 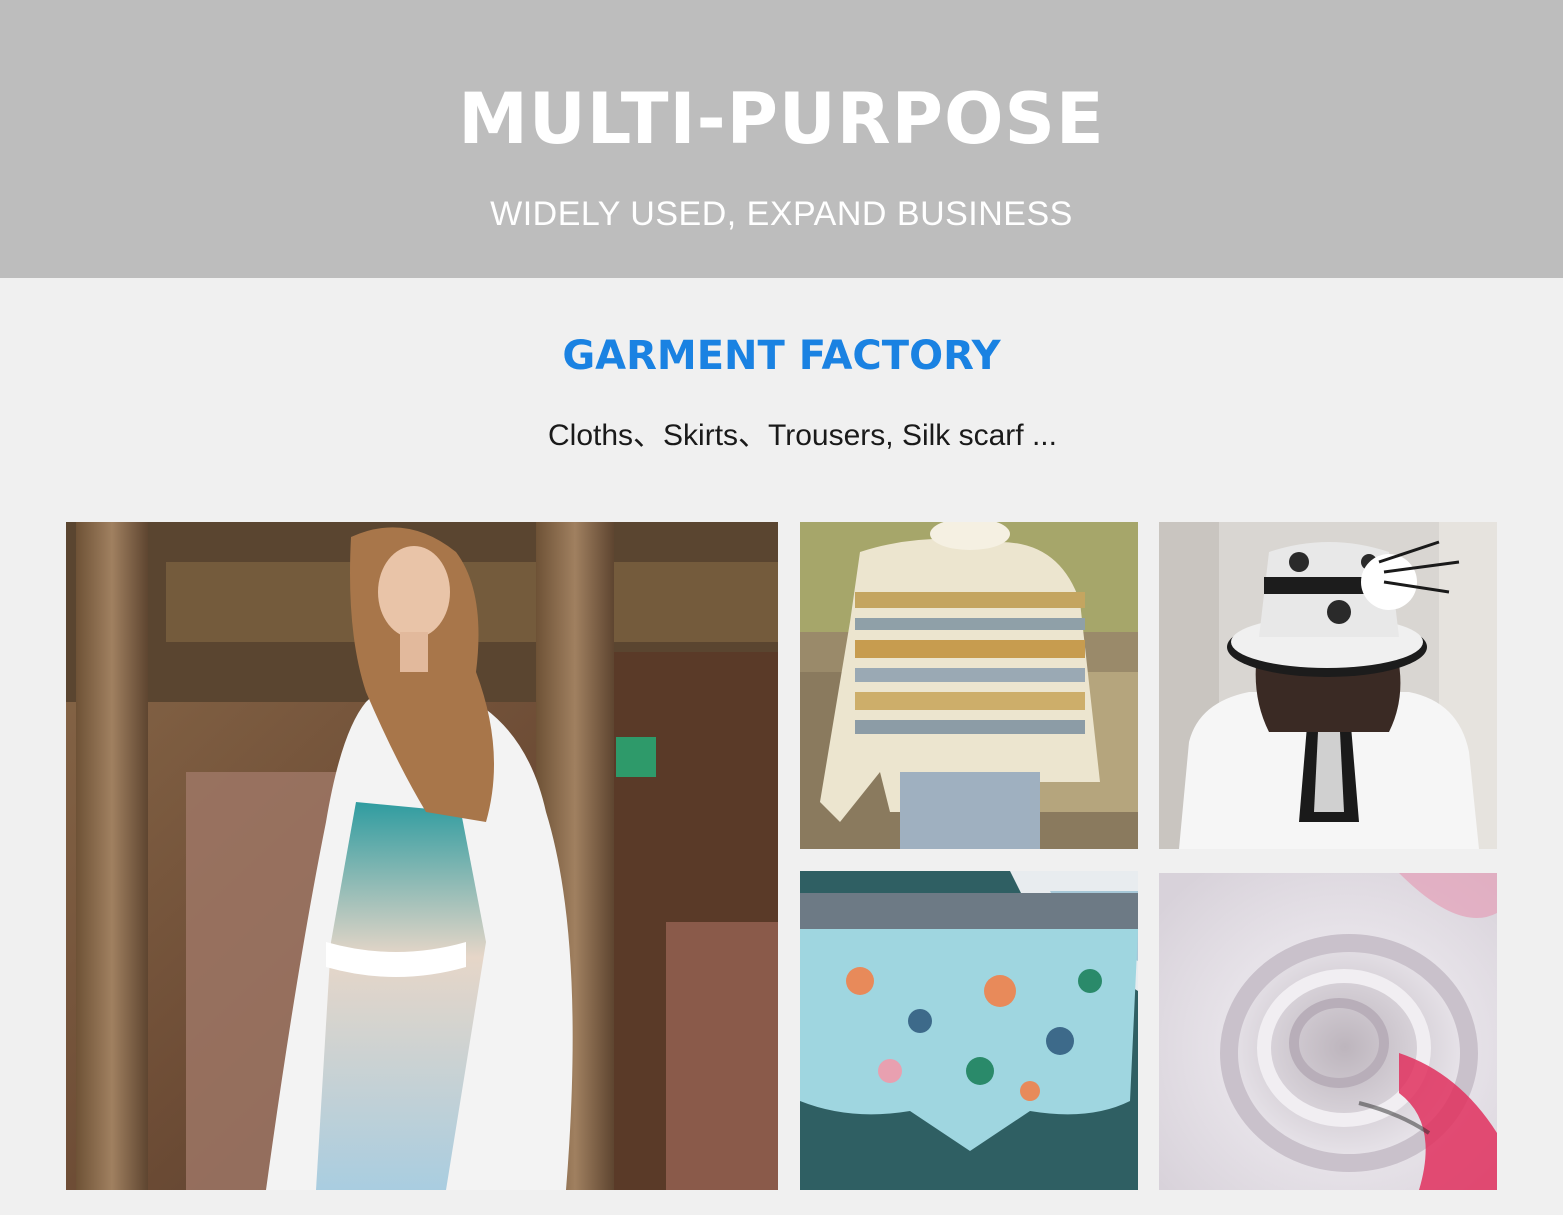 I want to click on photo-printed-briefs, so click(x=969, y=1030).